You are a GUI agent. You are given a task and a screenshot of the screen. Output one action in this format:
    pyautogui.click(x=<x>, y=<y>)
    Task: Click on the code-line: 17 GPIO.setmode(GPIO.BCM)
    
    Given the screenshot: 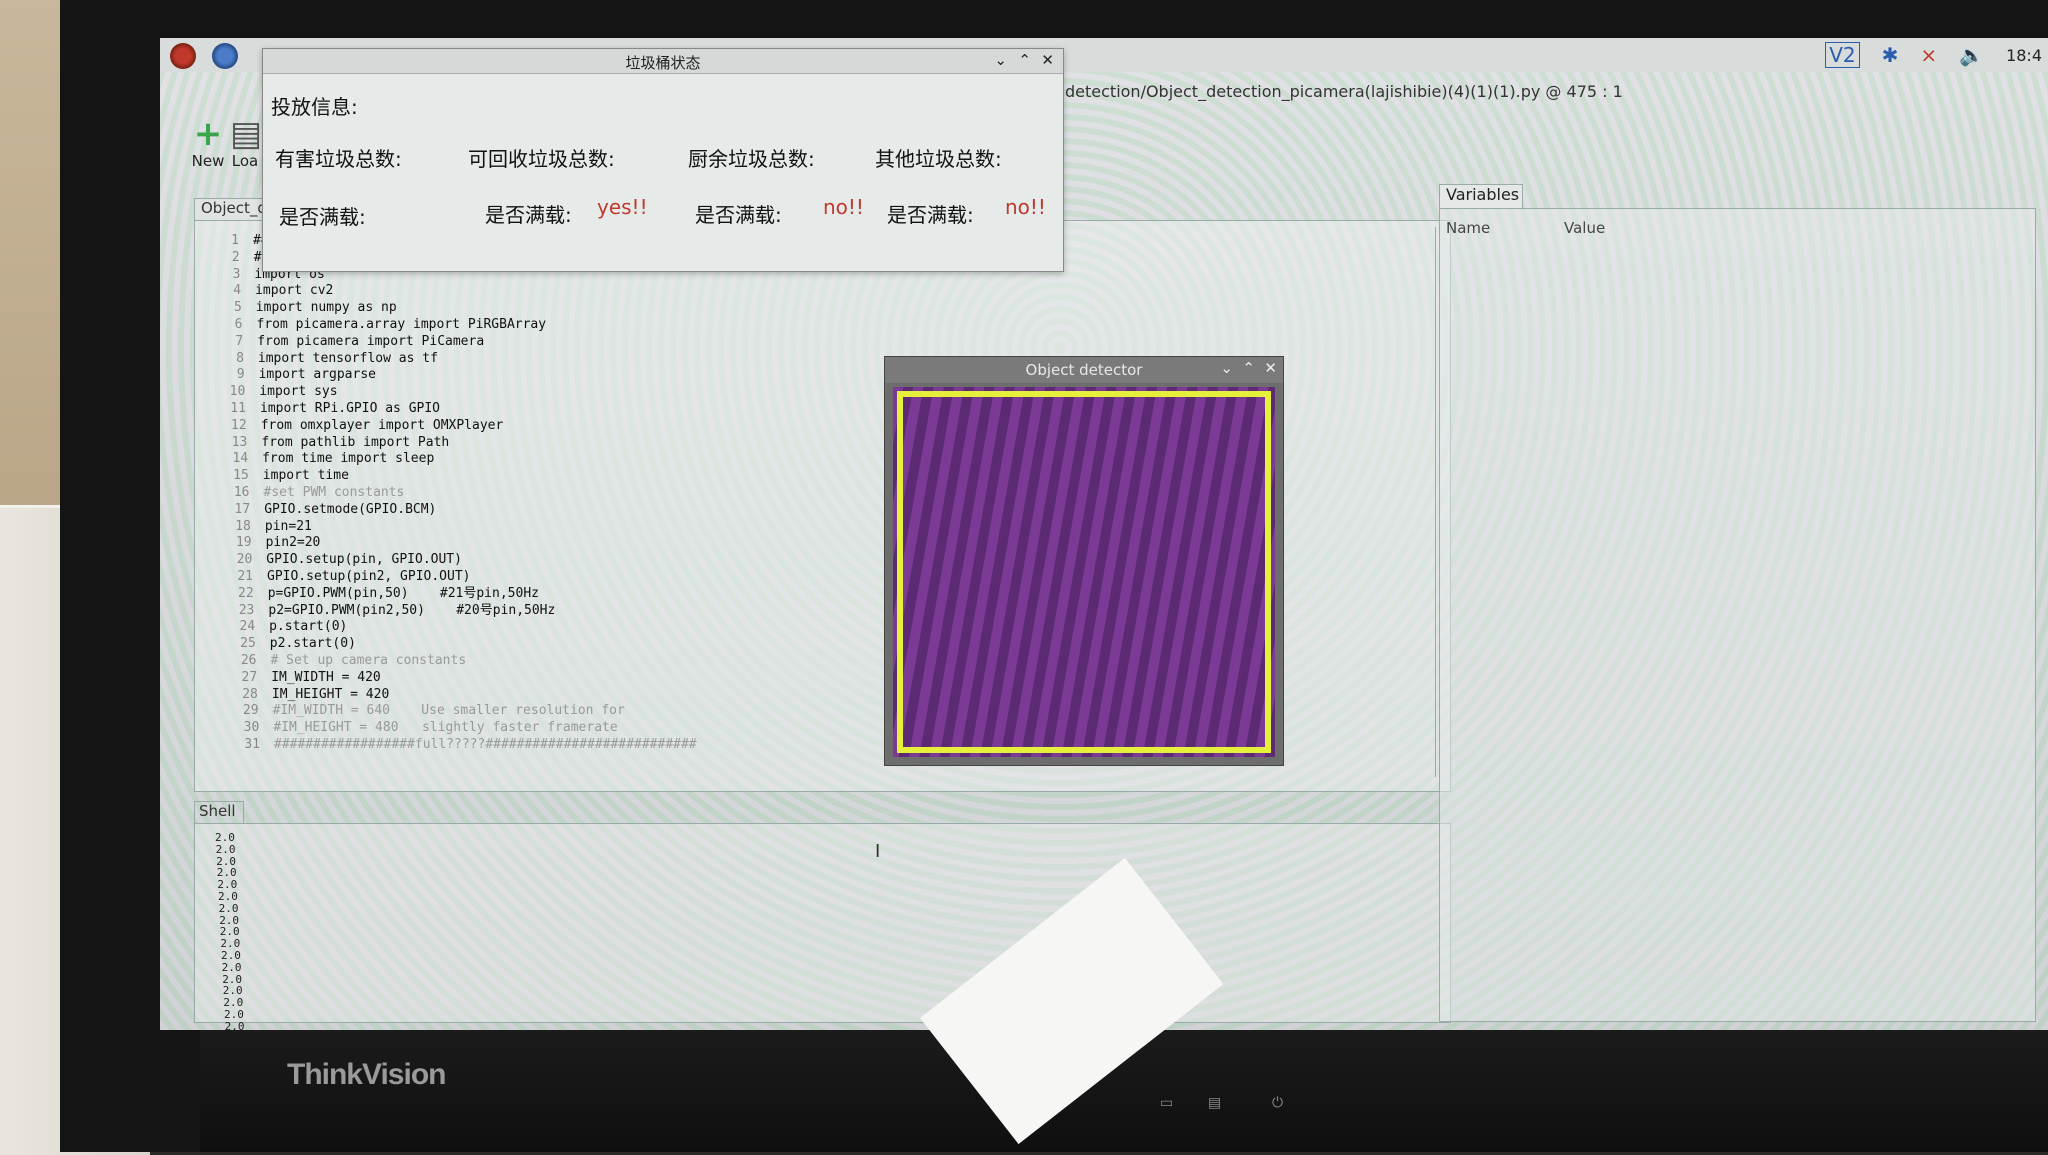 What is the action you would take?
    pyautogui.click(x=451, y=510)
    